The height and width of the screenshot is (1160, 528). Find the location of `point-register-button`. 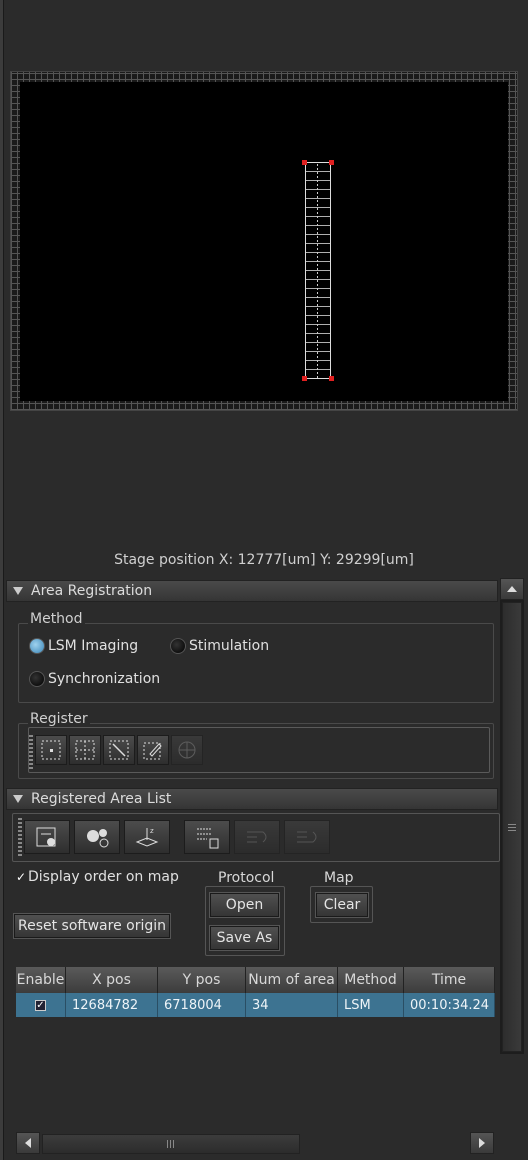

point-register-button is located at coordinates (51, 750).